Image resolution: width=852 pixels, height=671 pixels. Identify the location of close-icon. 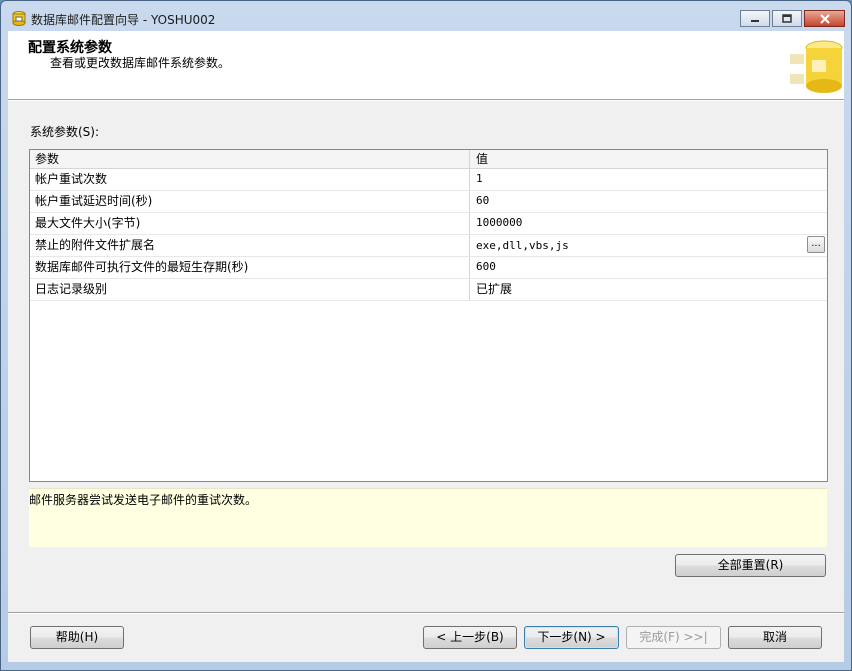
(824, 18).